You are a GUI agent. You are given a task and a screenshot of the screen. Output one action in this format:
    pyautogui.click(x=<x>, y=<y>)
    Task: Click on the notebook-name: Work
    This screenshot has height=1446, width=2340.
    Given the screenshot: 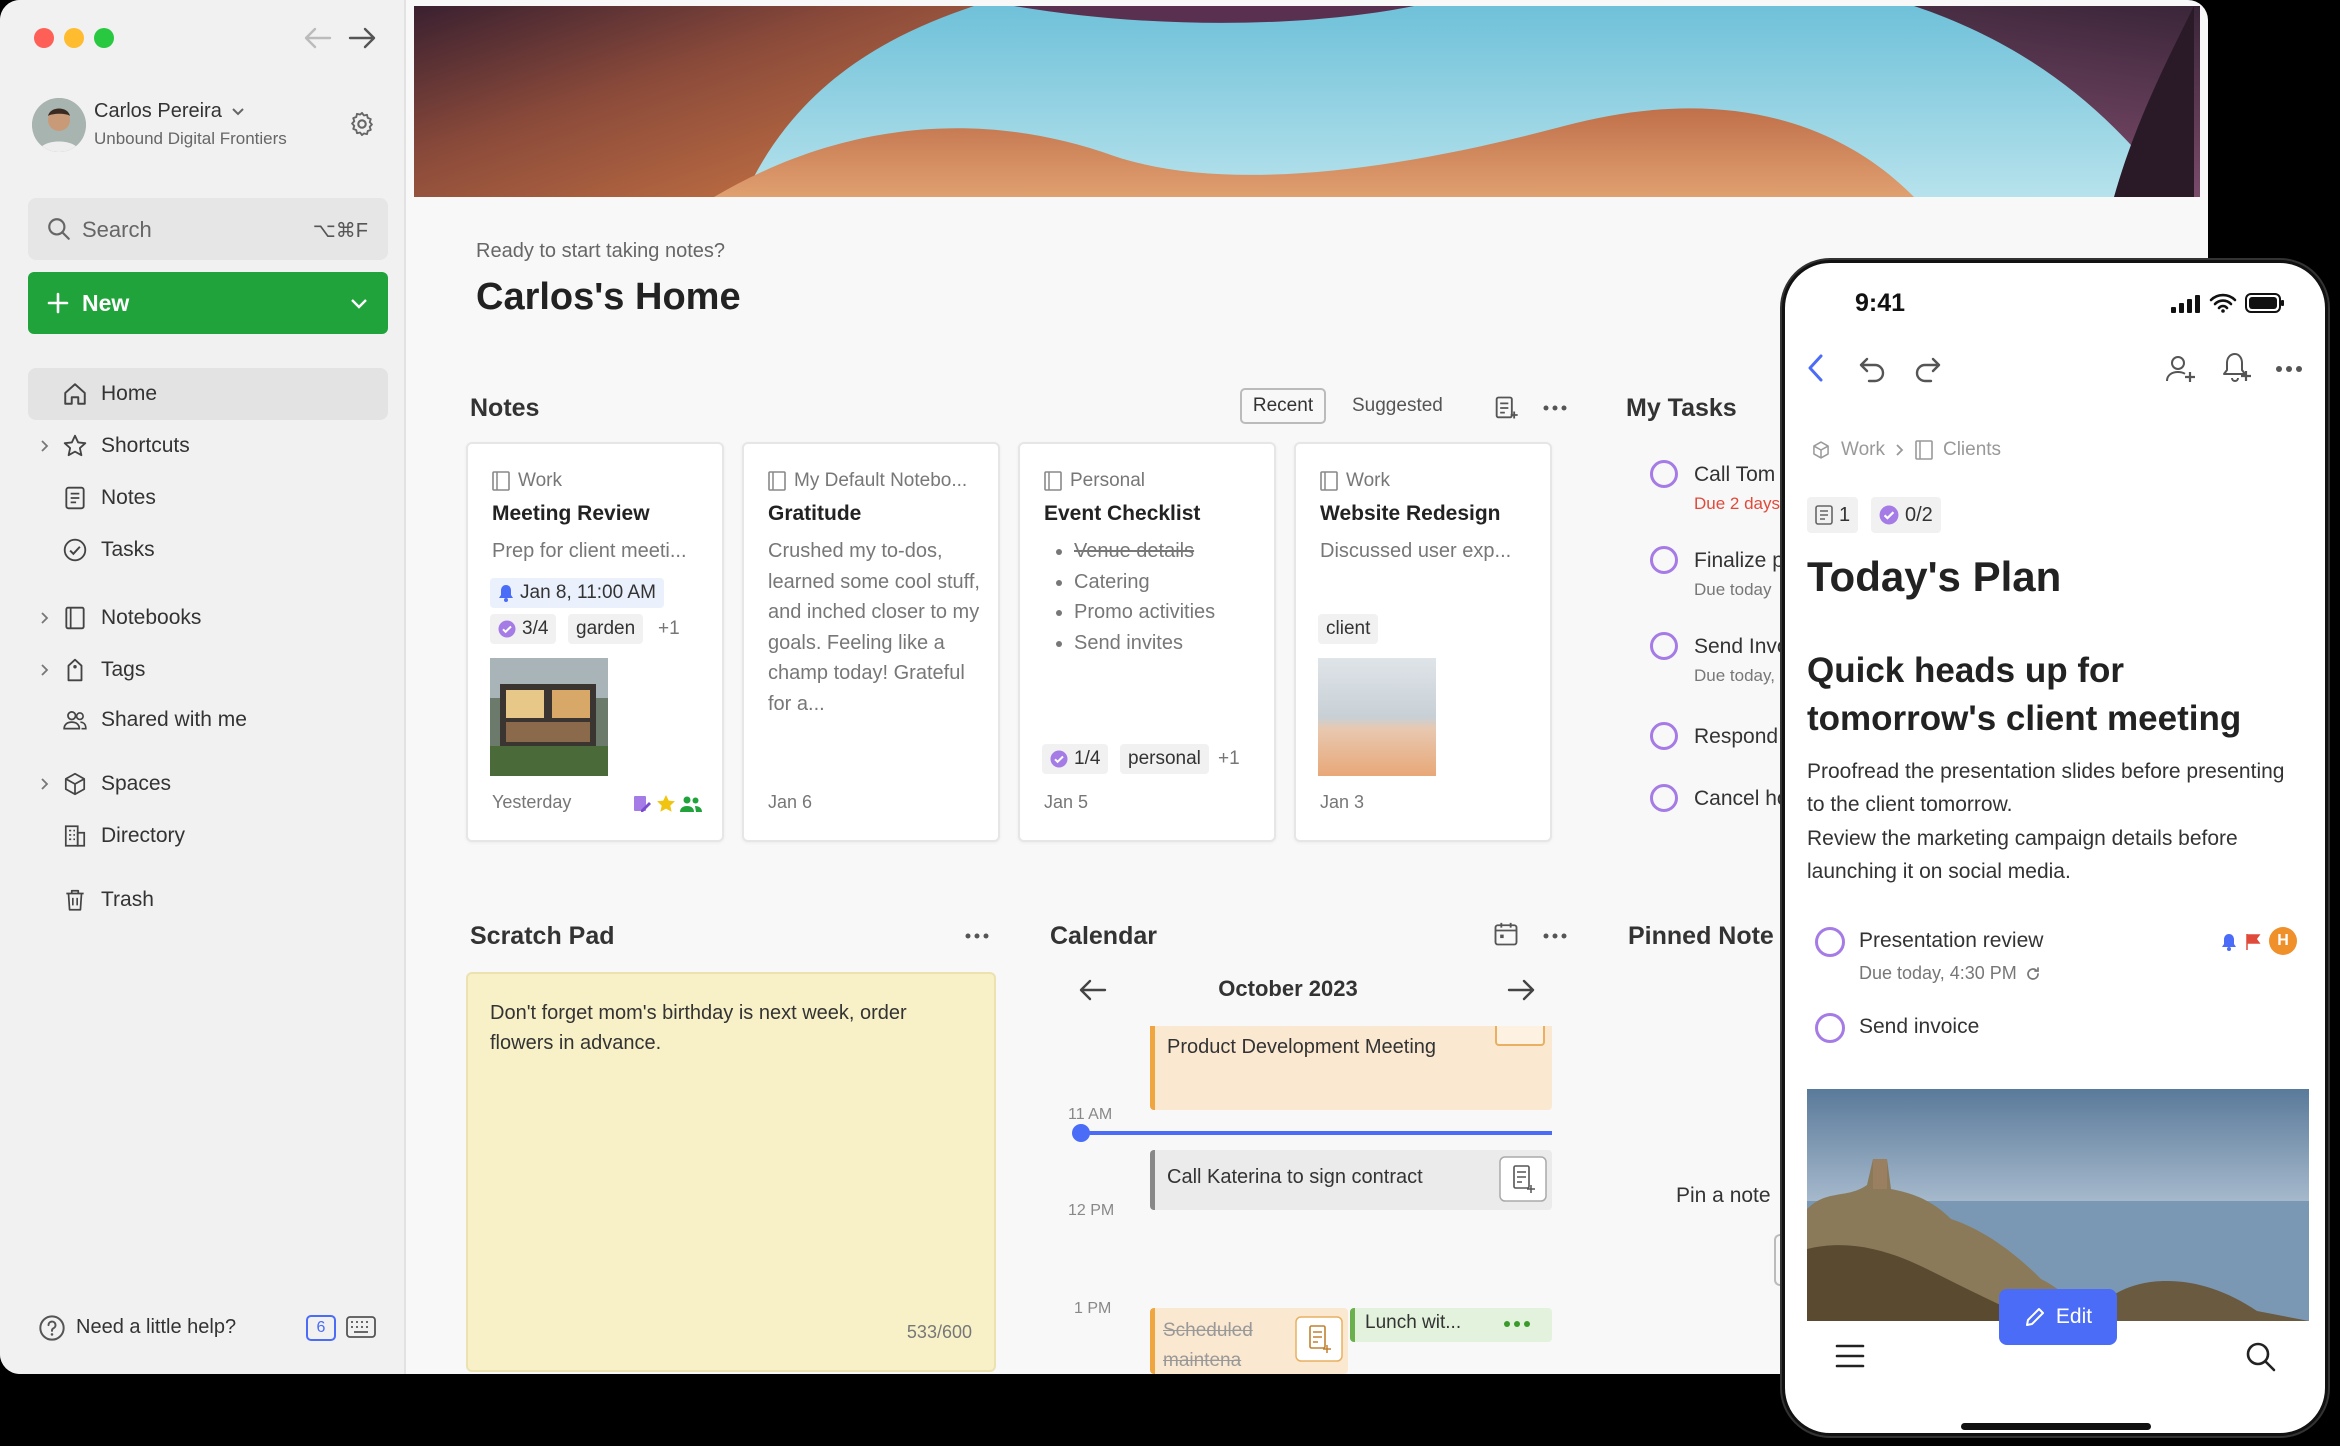 What is the action you would take?
    pyautogui.click(x=540, y=480)
    